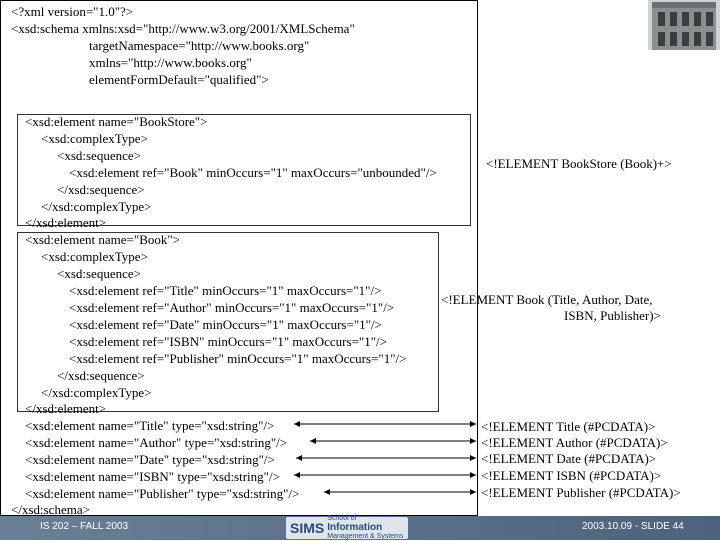 The width and height of the screenshot is (720, 541). What do you see at coordinates (569, 458) in the screenshot?
I see `dtd-date: <!ELEMENT Date (#PCDATA)>` at bounding box center [569, 458].